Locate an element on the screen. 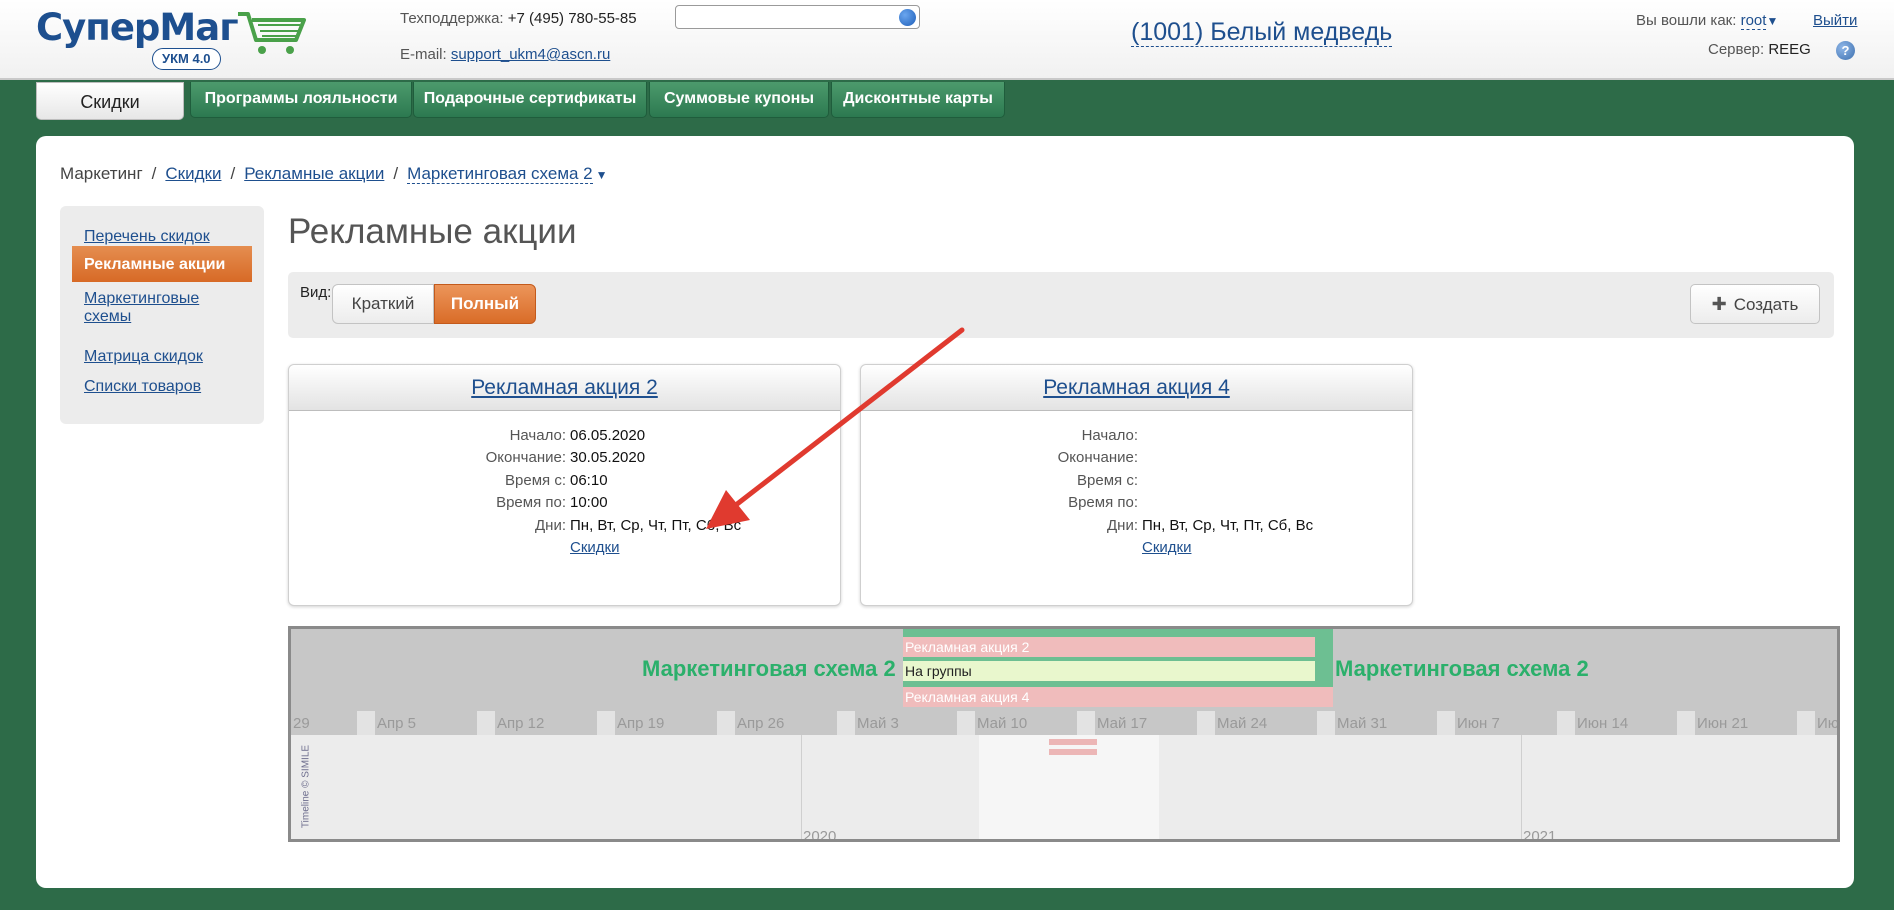 Image resolution: width=1894 pixels, height=910 pixels. timeline-event: Рекламная акция 4 is located at coordinates (1118, 697).